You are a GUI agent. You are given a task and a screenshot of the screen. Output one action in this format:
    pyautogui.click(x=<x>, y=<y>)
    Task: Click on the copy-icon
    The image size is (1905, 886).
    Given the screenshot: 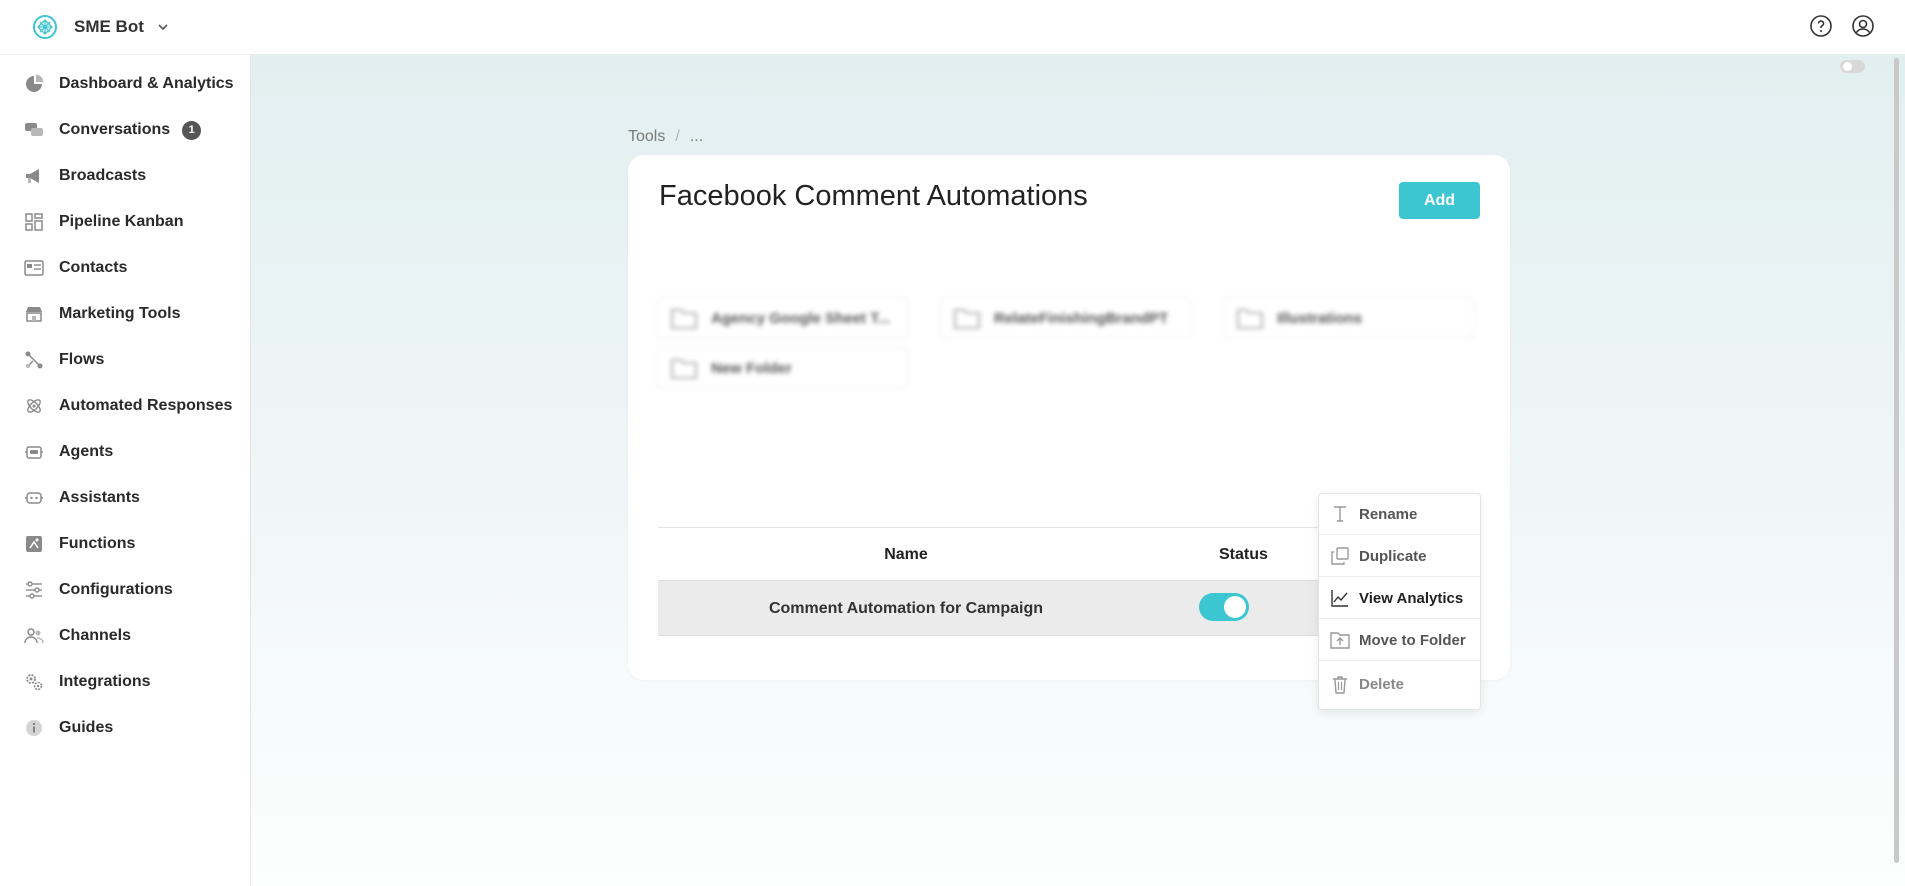 What is the action you would take?
    pyautogui.click(x=1340, y=556)
    